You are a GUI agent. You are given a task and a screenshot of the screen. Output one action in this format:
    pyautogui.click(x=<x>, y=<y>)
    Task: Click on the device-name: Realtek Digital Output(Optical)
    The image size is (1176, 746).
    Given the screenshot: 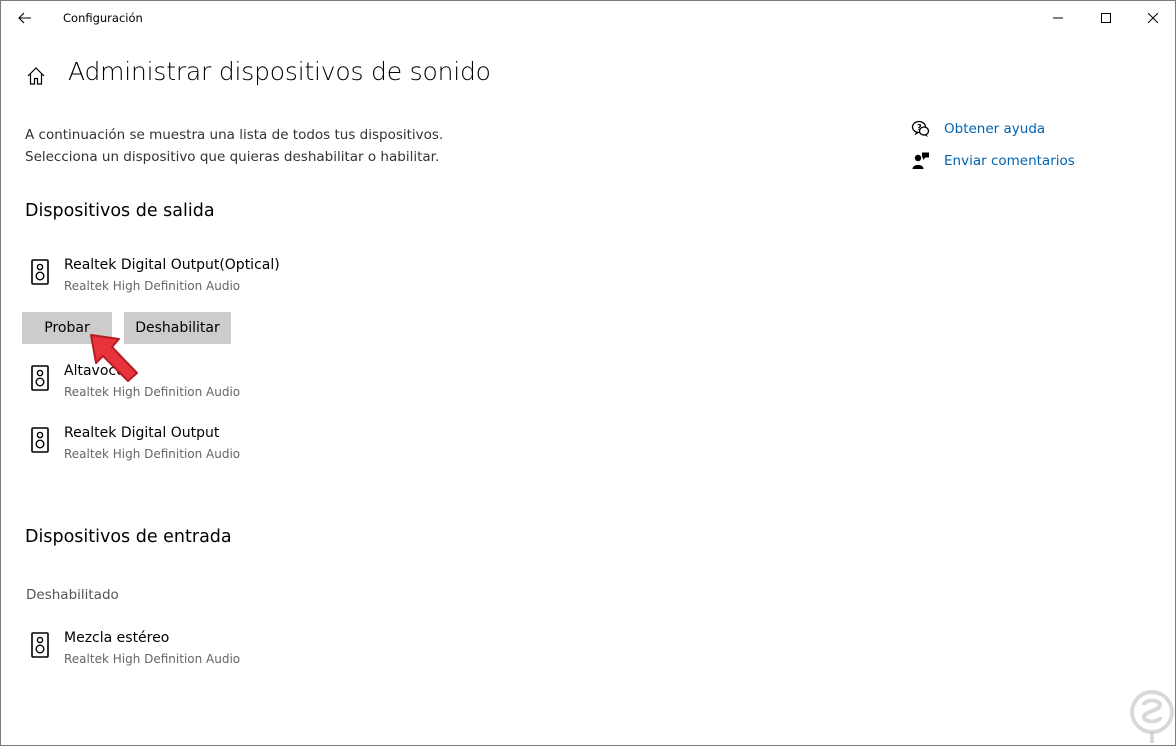 What is the action you would take?
    pyautogui.click(x=172, y=265)
    